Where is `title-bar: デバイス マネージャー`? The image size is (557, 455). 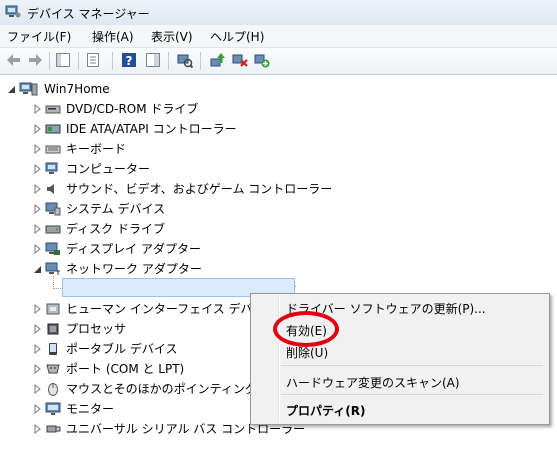
title-bar: デバイス マネージャー is located at coordinates (278, 13).